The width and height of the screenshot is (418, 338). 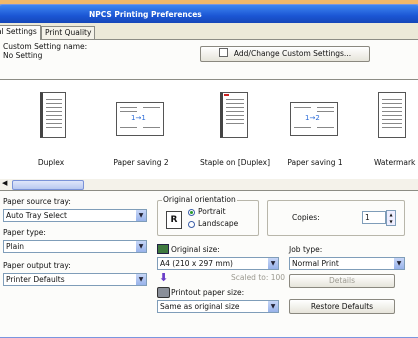 What do you see at coordinates (163, 249) in the screenshot?
I see `original-size-icon` at bounding box center [163, 249].